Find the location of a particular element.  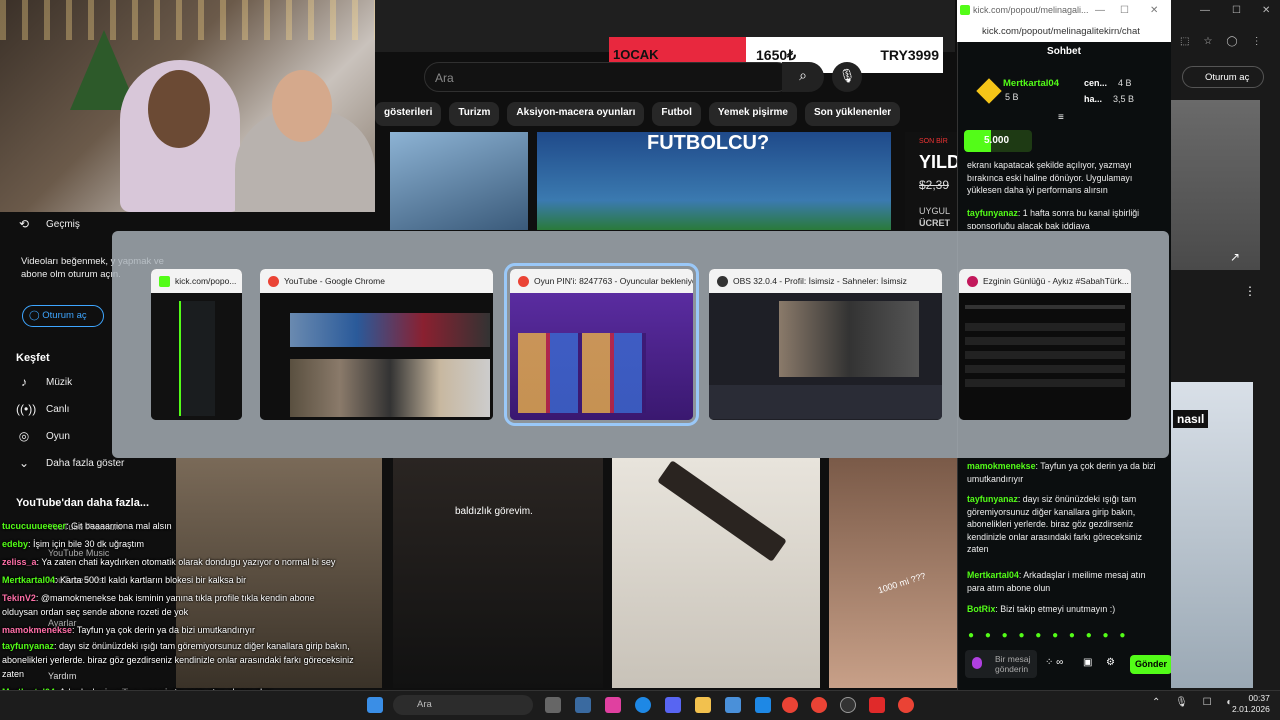

file-explorer-icon is located at coordinates (703, 705).